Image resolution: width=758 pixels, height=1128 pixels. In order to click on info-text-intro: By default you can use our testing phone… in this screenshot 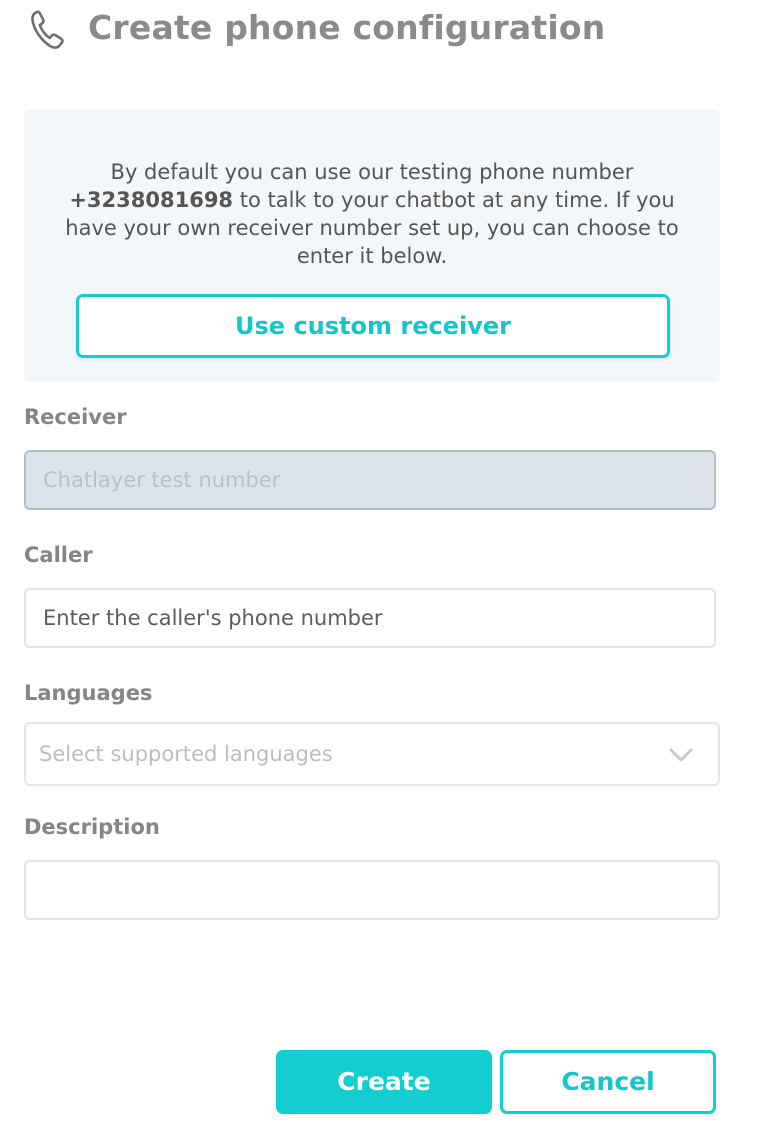, I will do `click(372, 172)`.